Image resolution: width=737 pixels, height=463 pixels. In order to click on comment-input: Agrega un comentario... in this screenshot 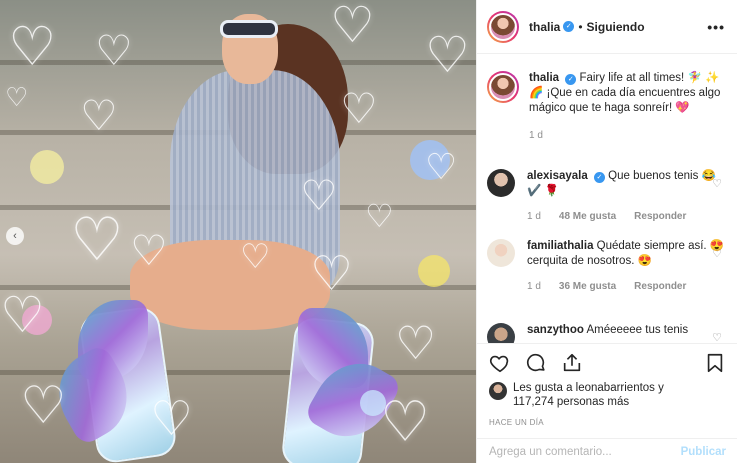, I will do `click(585, 452)`.